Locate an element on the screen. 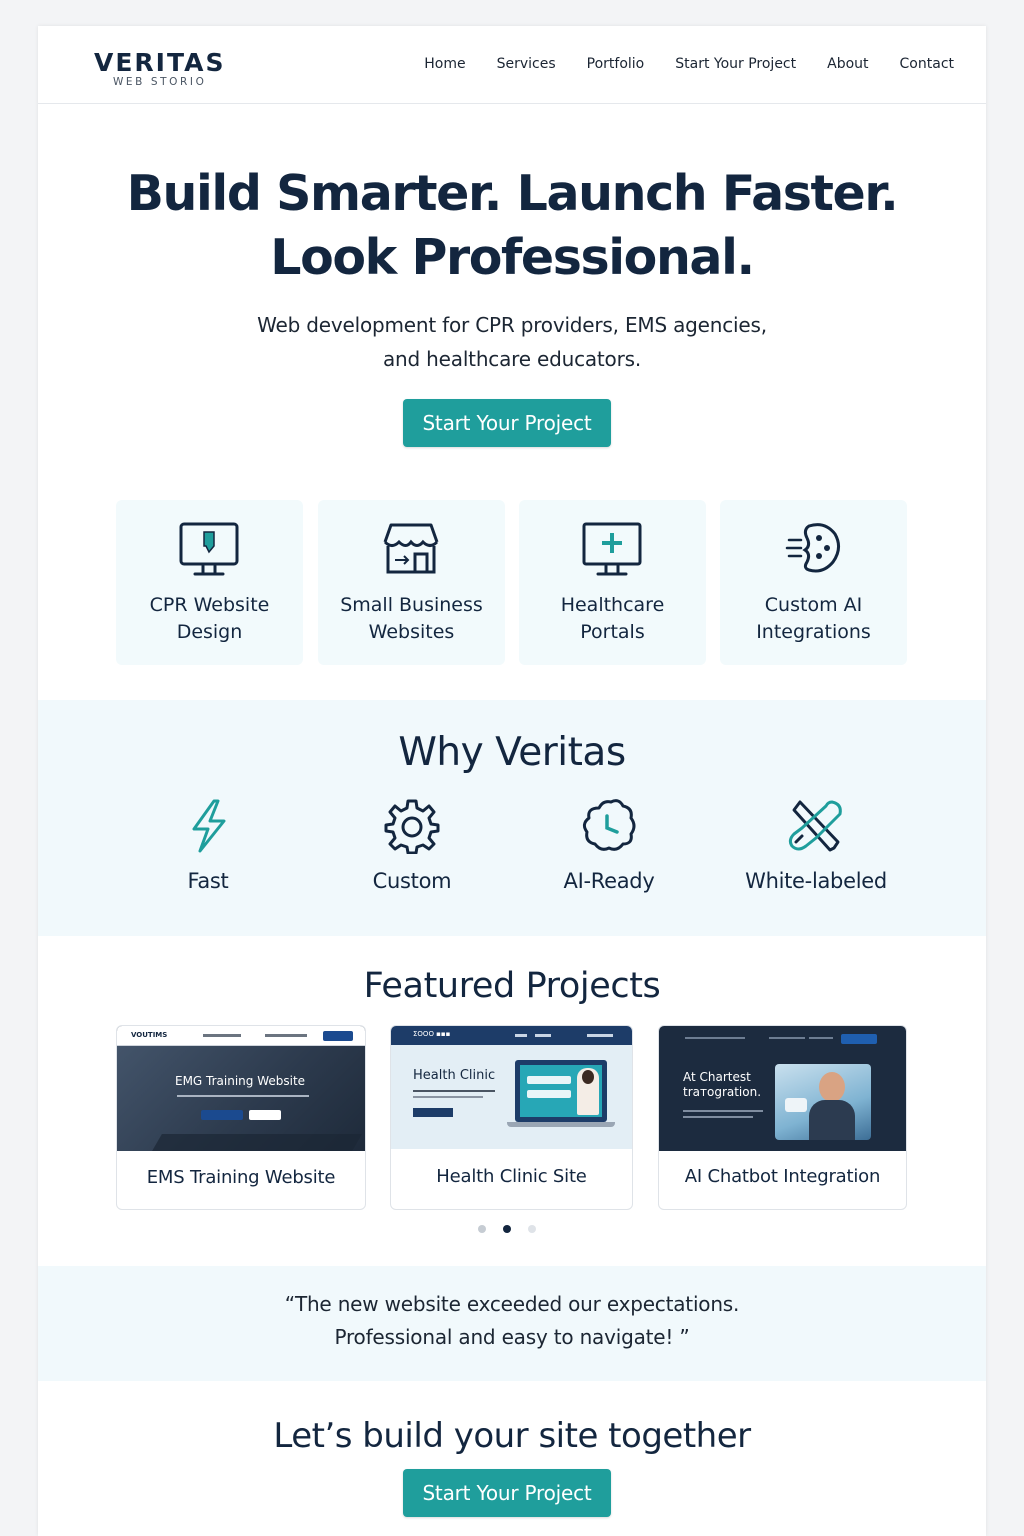 The height and width of the screenshot is (1536, 1024). service-label-line1: CPR Website is located at coordinates (209, 605).